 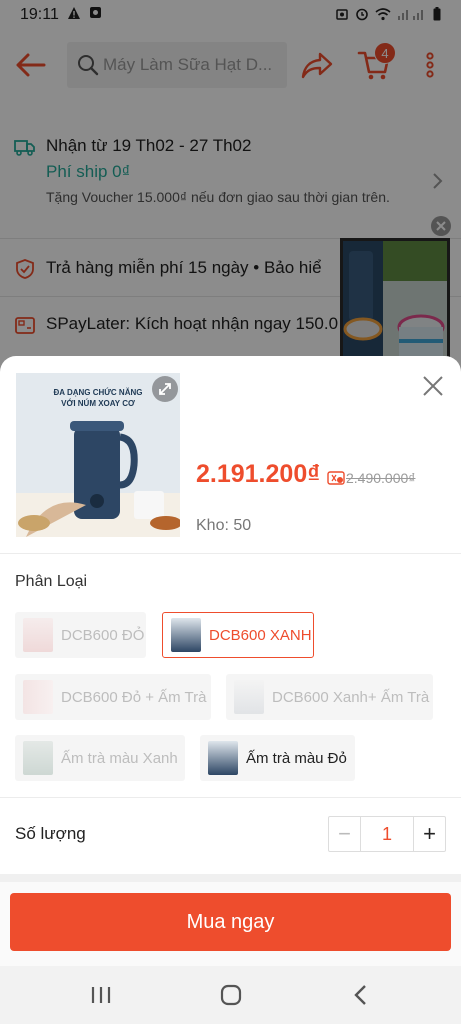 What do you see at coordinates (224, 525) in the screenshot?
I see `stock-count: Kho: 50` at bounding box center [224, 525].